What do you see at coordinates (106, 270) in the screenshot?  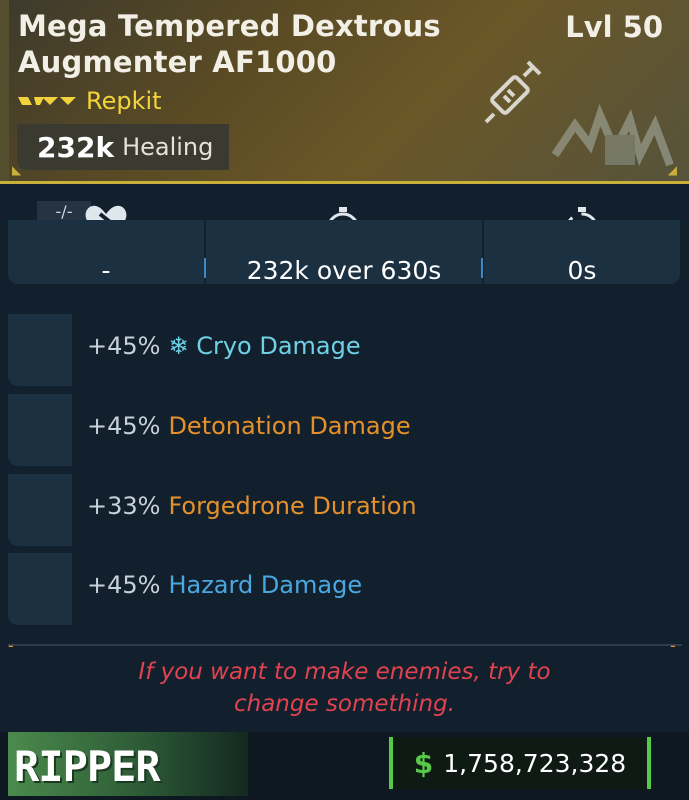 I see `stat-value-damage: -` at bounding box center [106, 270].